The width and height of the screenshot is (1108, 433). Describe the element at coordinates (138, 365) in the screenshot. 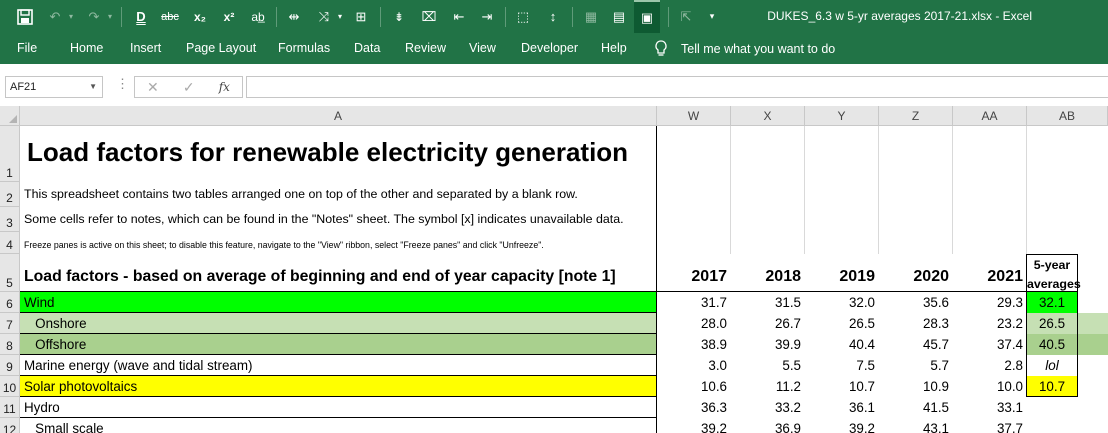

I see `row-label-marine: Marine energy (wave and tidal stream)` at that location.